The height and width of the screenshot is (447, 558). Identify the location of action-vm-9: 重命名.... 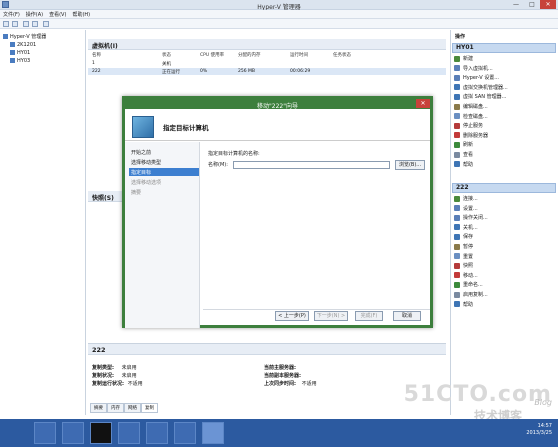
(504, 285).